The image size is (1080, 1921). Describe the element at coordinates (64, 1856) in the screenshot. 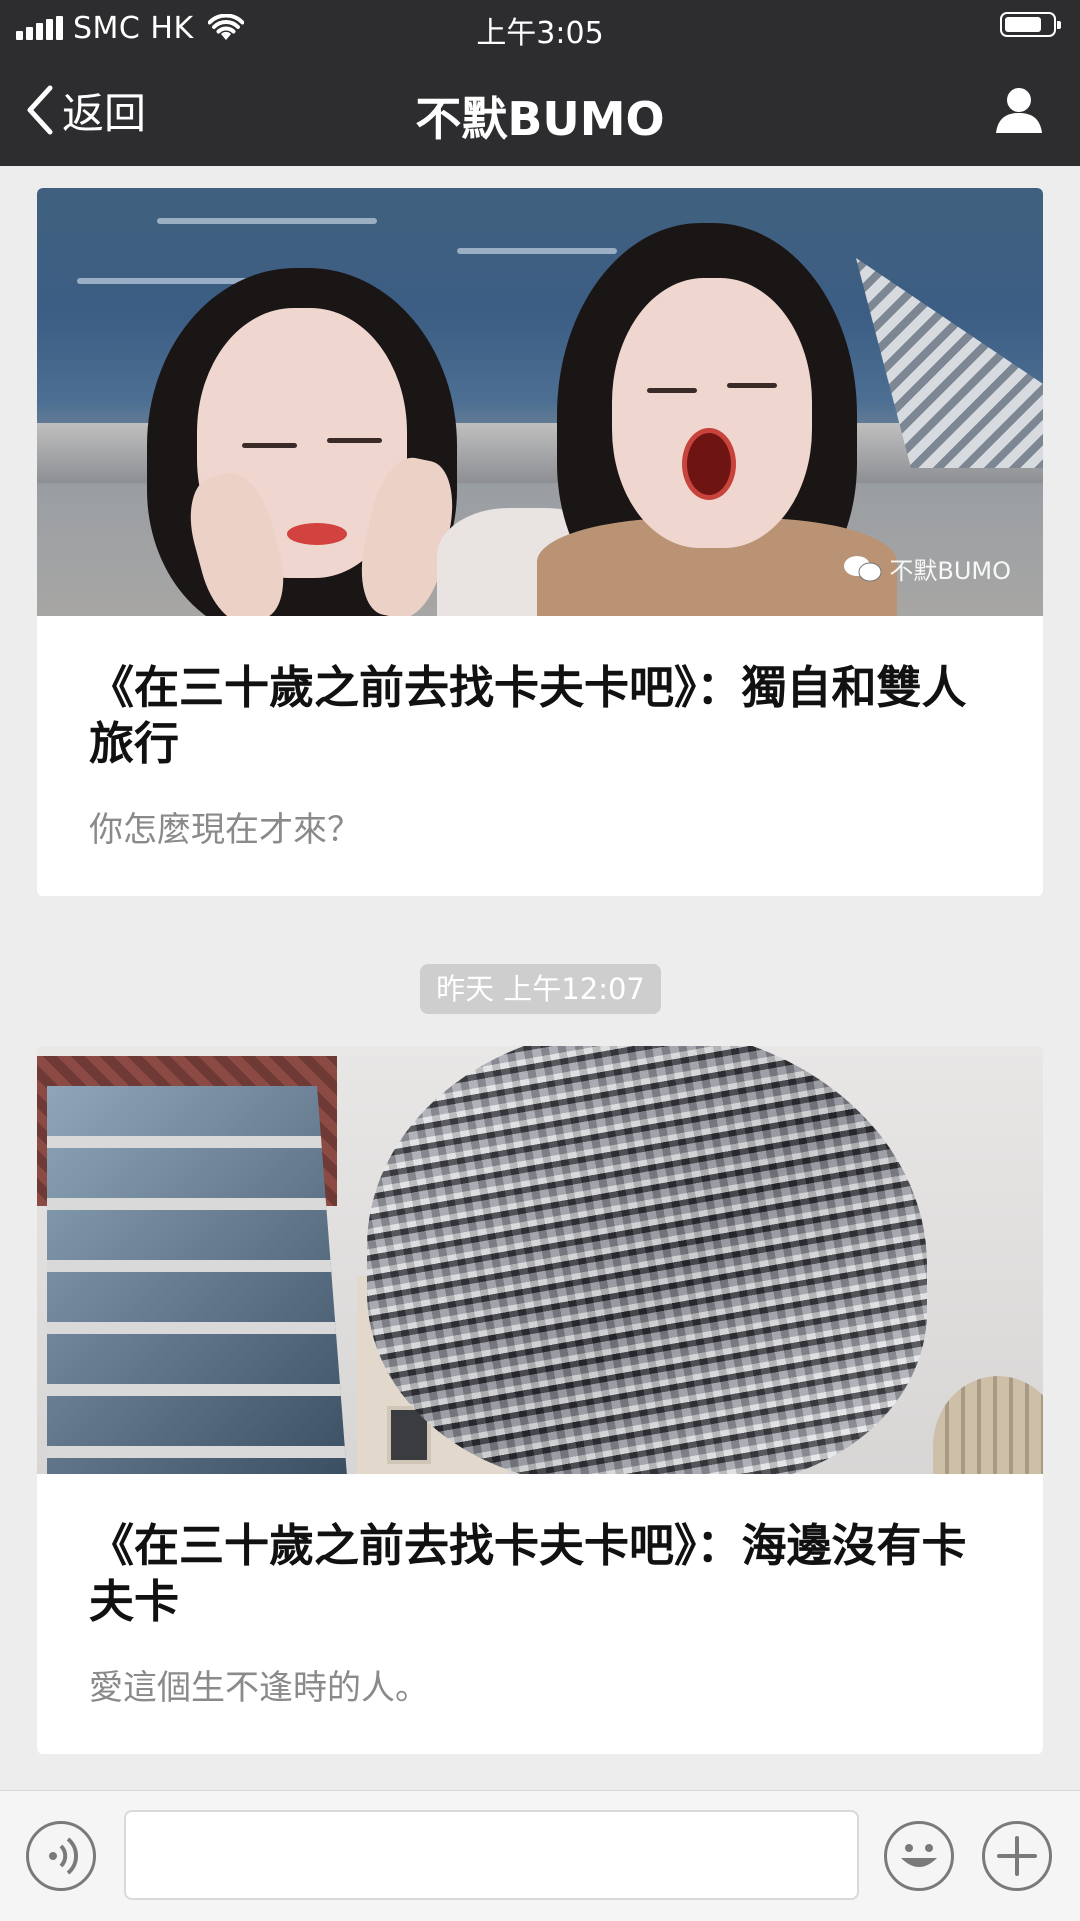

I see `voice-icon` at that location.